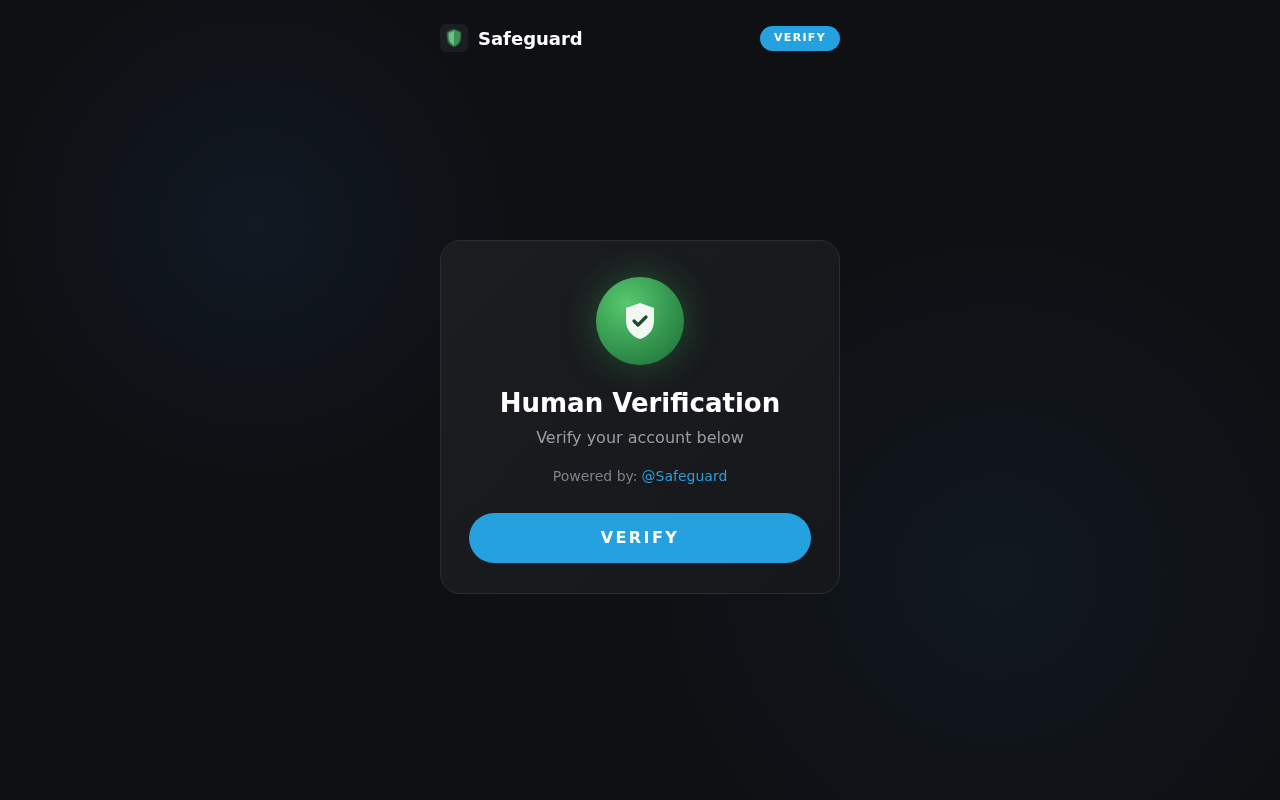 The height and width of the screenshot is (800, 1280). I want to click on card-subtitle: Verify your account below, so click(640, 437).